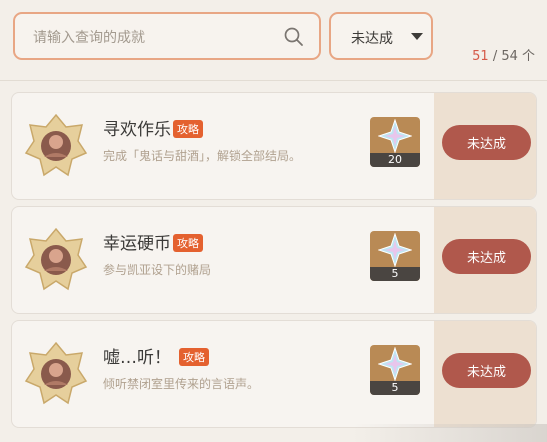  I want to click on achievement-title: 嘘…听！ 攻略, so click(156, 355).